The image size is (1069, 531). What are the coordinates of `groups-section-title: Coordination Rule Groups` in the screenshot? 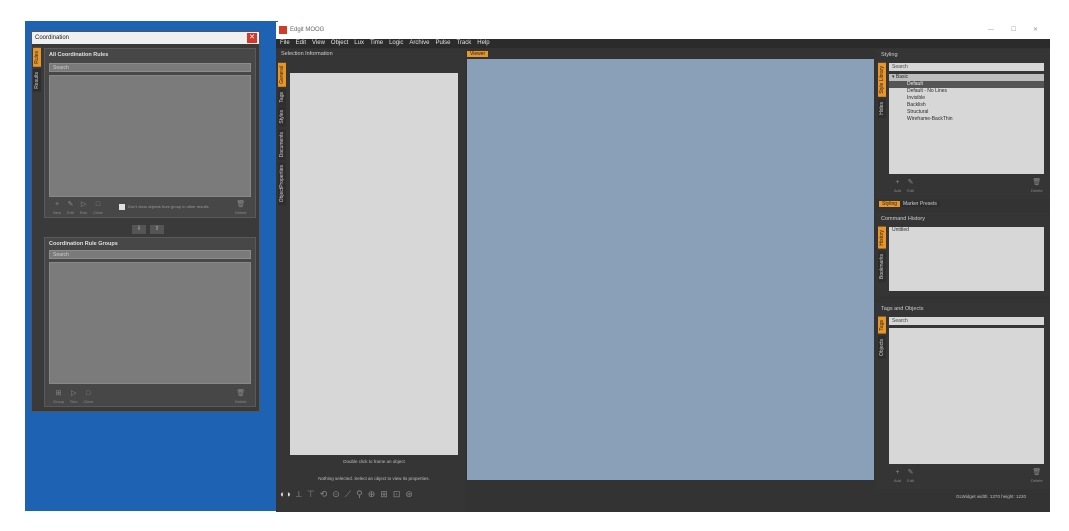 It's located at (83, 244).